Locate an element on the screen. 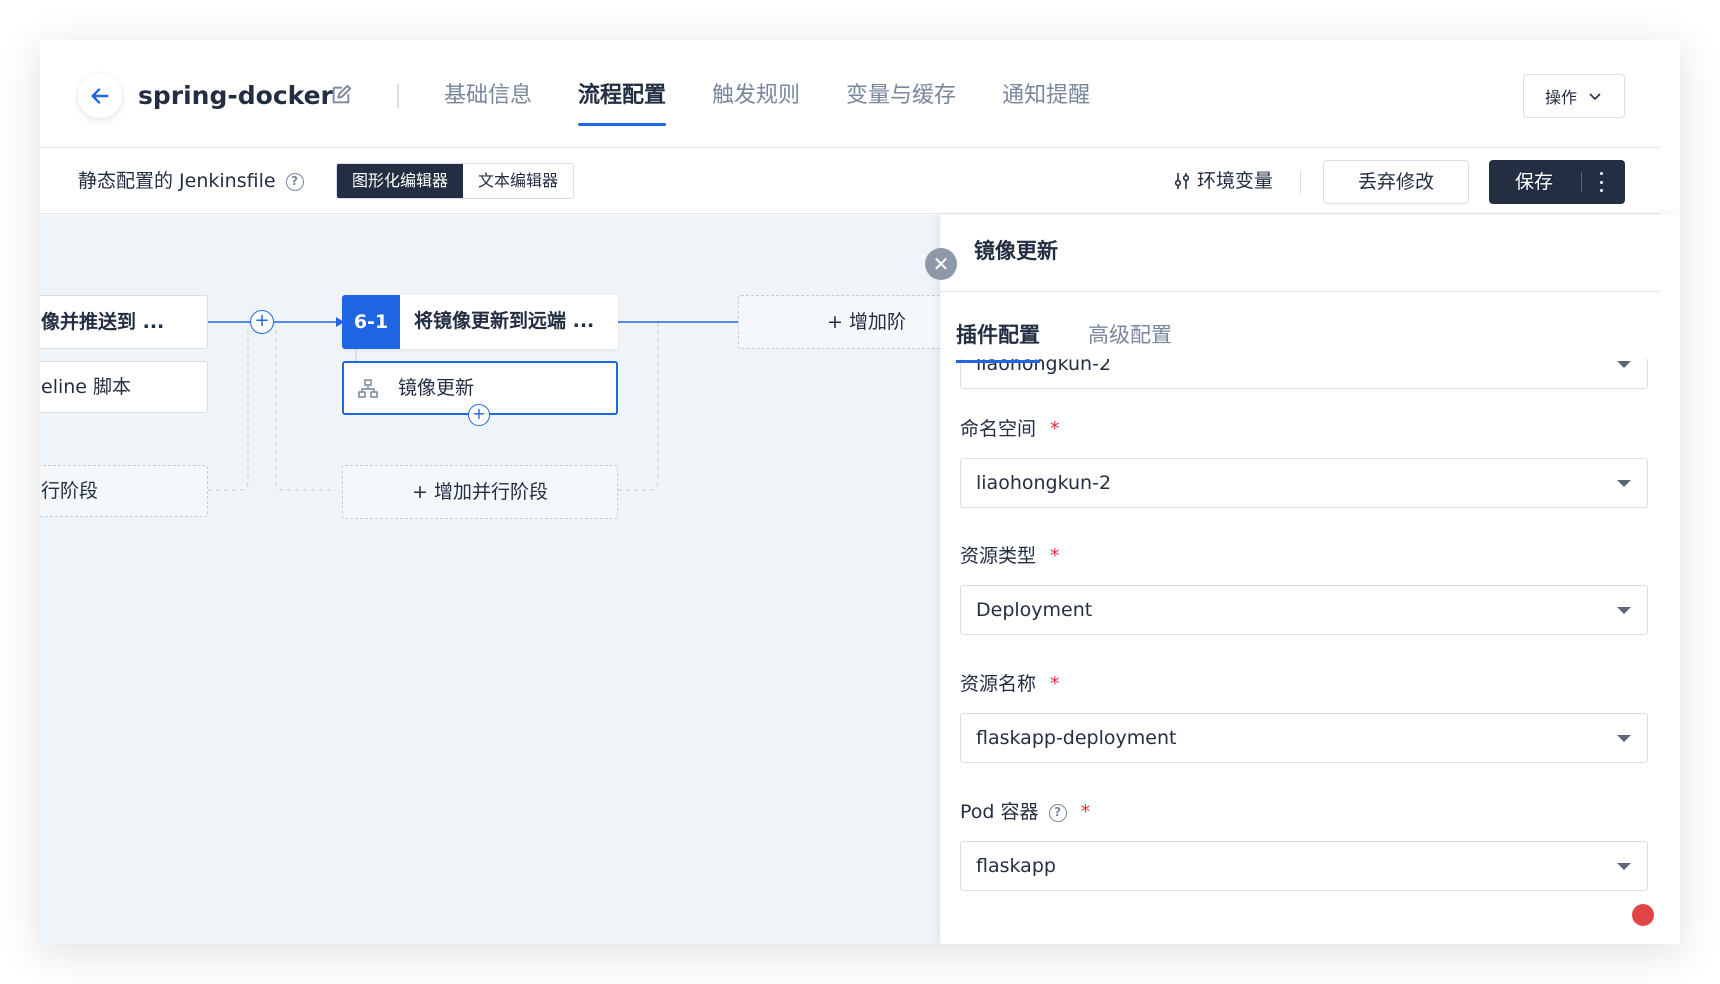  text-editor-button: 文本编辑器 is located at coordinates (518, 181).